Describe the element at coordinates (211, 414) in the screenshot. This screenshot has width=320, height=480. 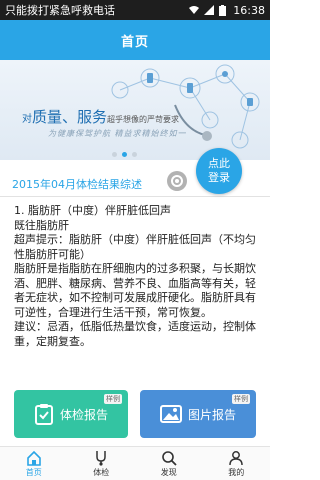
I see `picture-report-label: 图片报告` at that location.